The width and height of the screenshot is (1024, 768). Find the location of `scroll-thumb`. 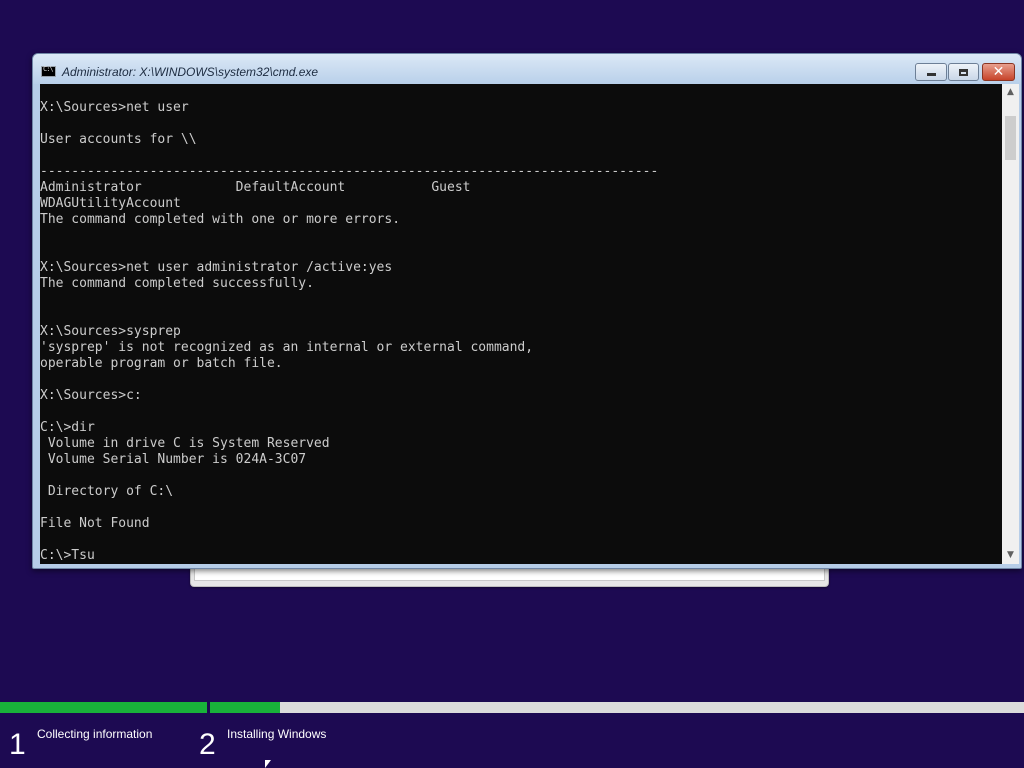

scroll-thumb is located at coordinates (1010, 138).